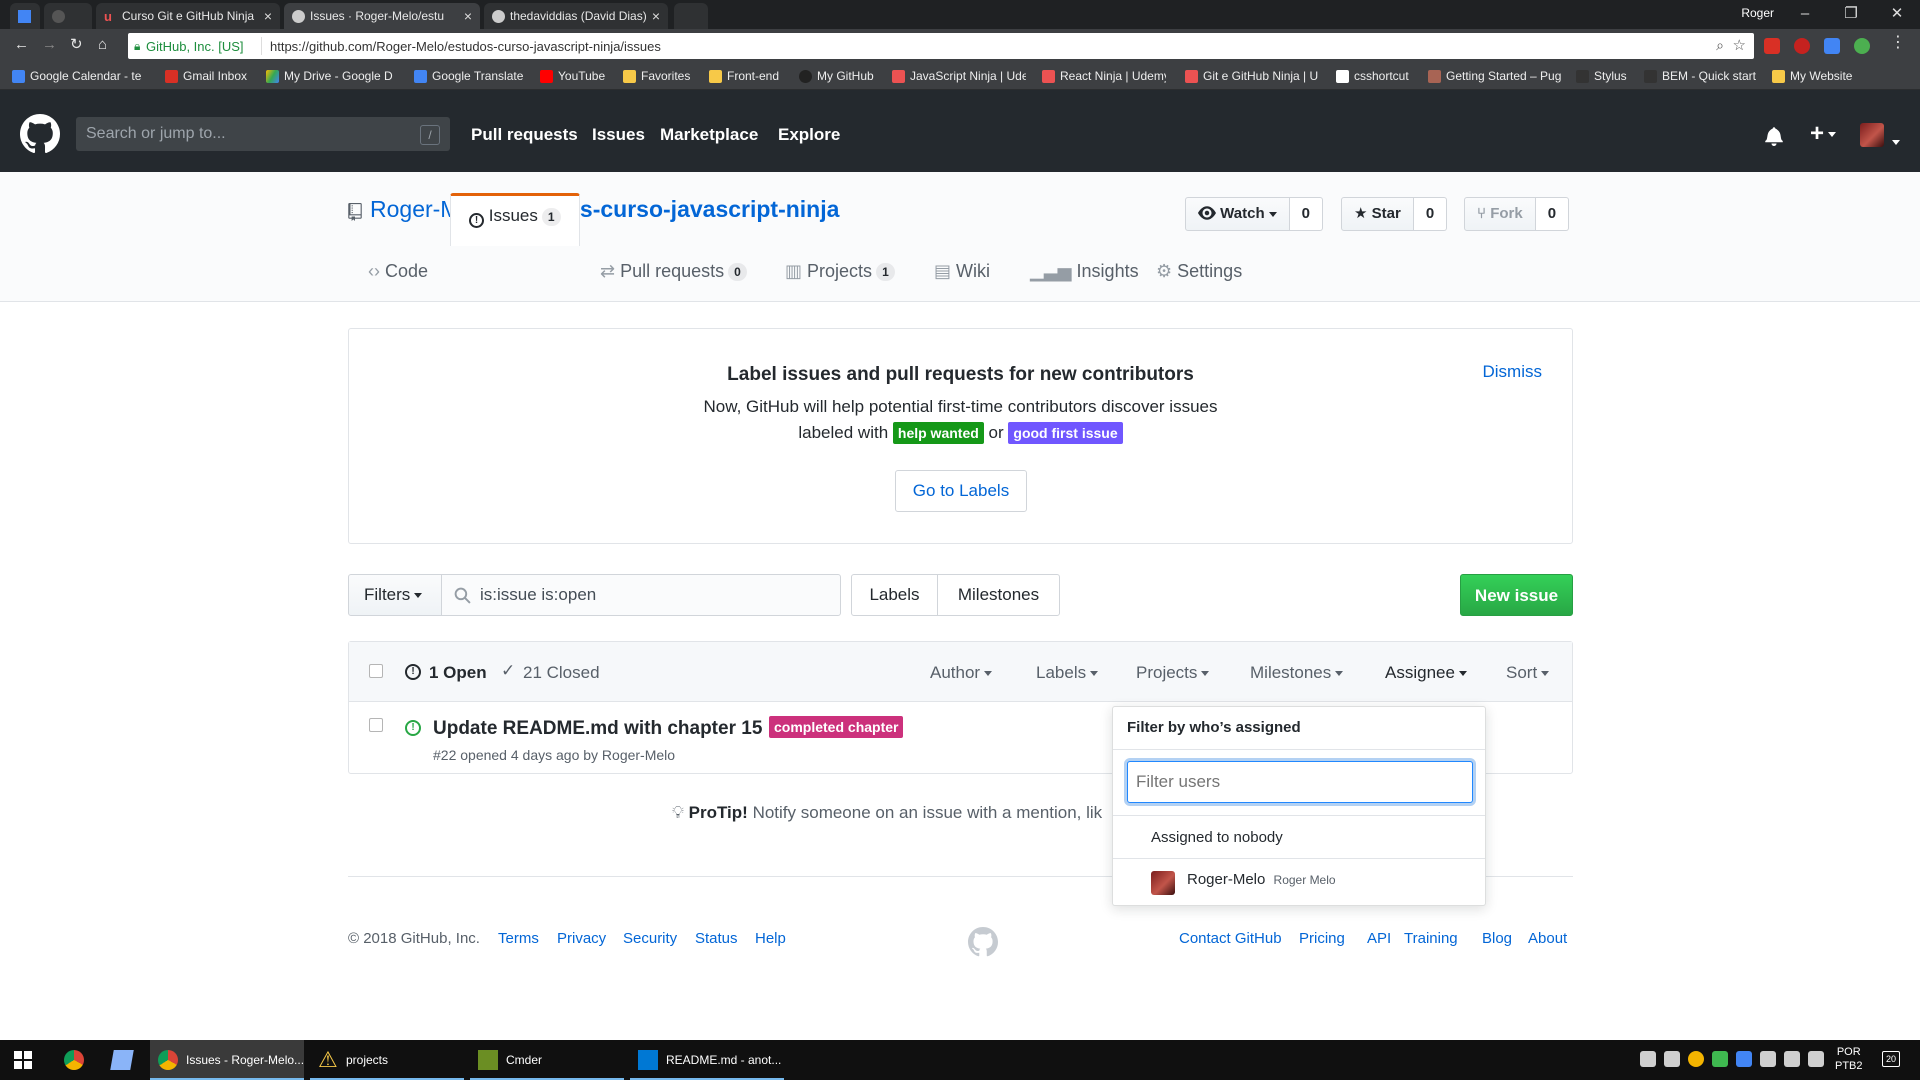 This screenshot has height=1080, width=1920. I want to click on restore-icon: ❐, so click(1851, 14).